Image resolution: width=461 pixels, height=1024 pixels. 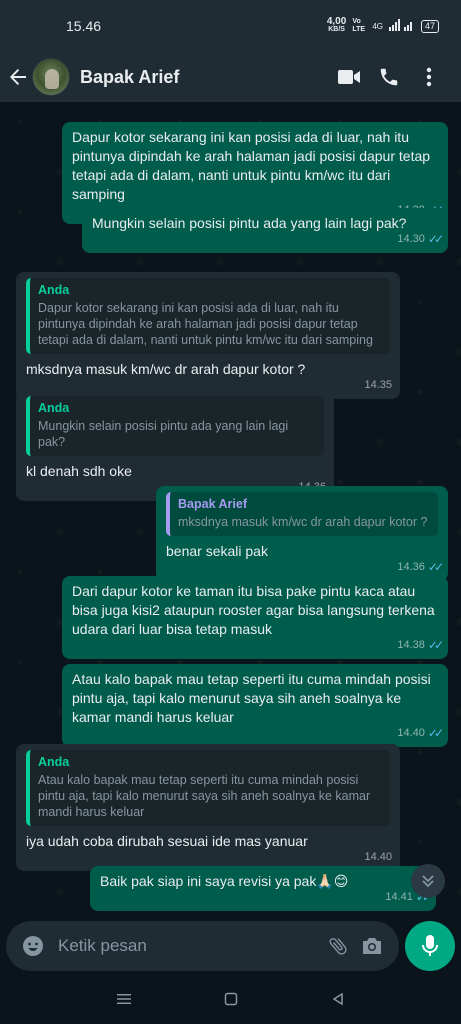 I want to click on message-text: Baik pak siap ini saya revisi ya pak🙏🏻😊, so click(x=224, y=881).